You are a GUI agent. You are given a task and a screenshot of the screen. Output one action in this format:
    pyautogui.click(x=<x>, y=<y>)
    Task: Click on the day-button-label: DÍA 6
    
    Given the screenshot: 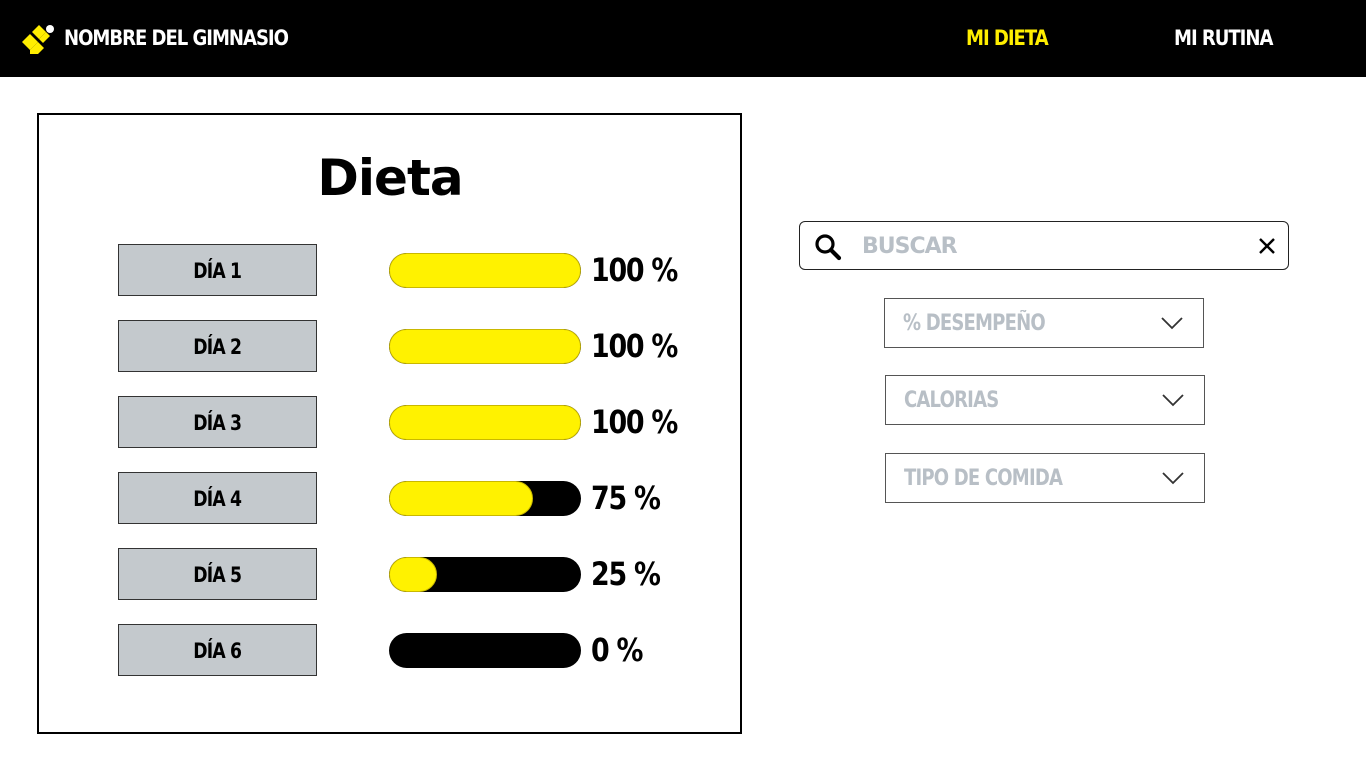 What is the action you would take?
    pyautogui.click(x=218, y=651)
    